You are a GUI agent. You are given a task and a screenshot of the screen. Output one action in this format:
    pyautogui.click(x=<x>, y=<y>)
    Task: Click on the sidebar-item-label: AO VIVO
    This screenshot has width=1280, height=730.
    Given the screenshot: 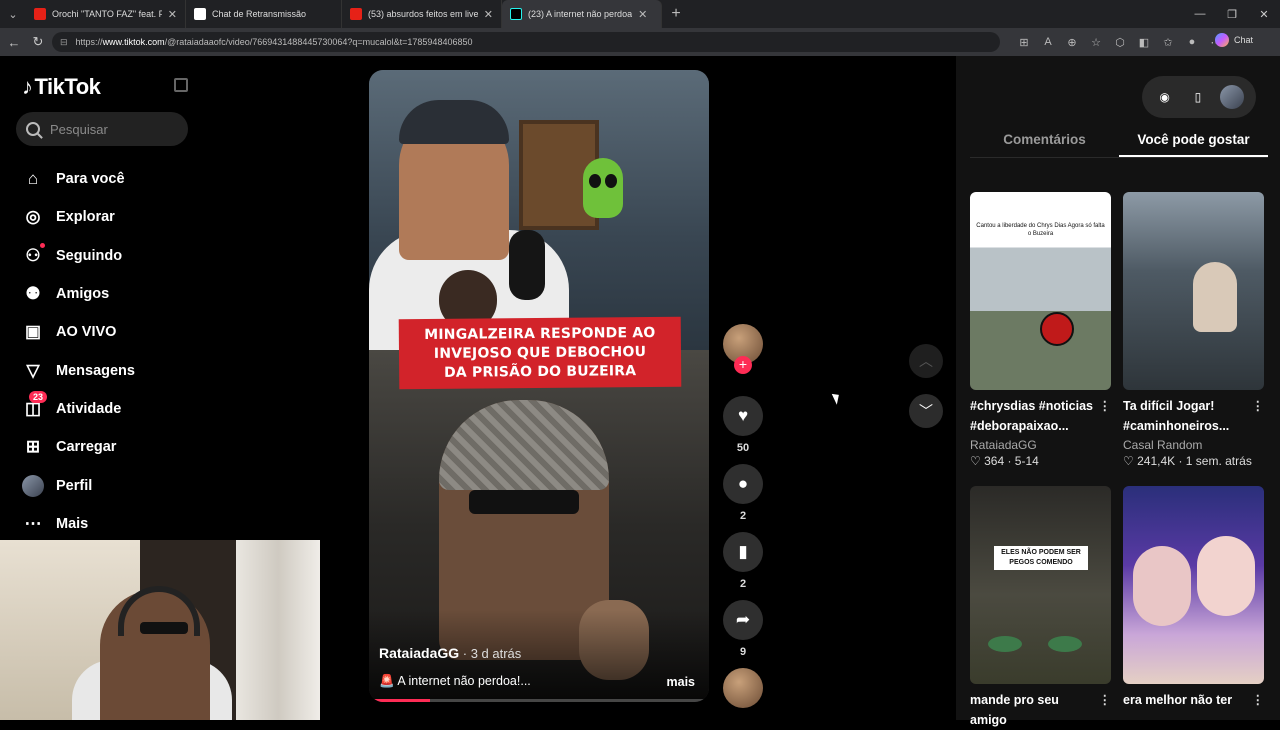 What is the action you would take?
    pyautogui.click(x=86, y=332)
    